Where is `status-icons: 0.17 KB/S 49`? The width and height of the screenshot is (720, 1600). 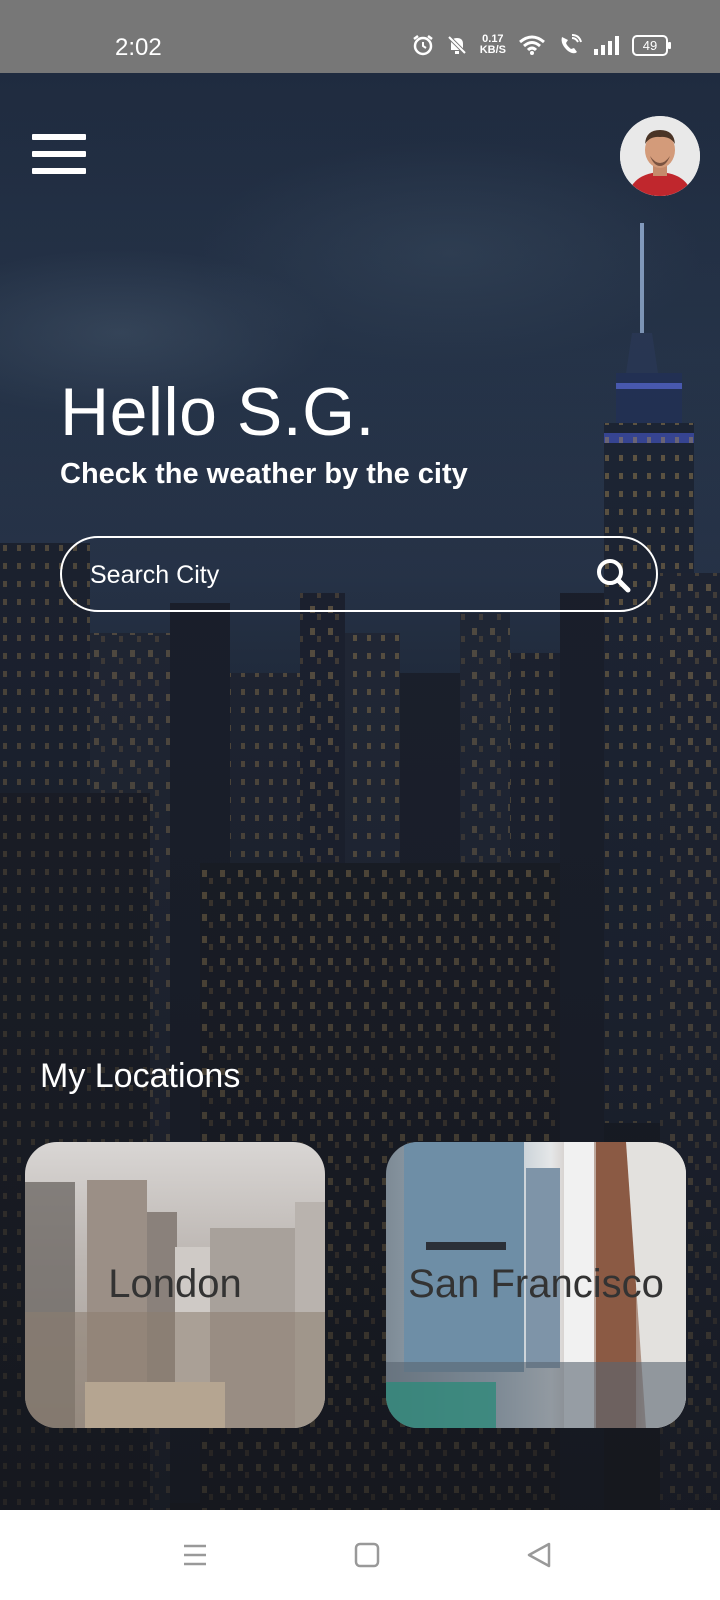
status-icons: 0.17 KB/S 49 is located at coordinates (541, 45).